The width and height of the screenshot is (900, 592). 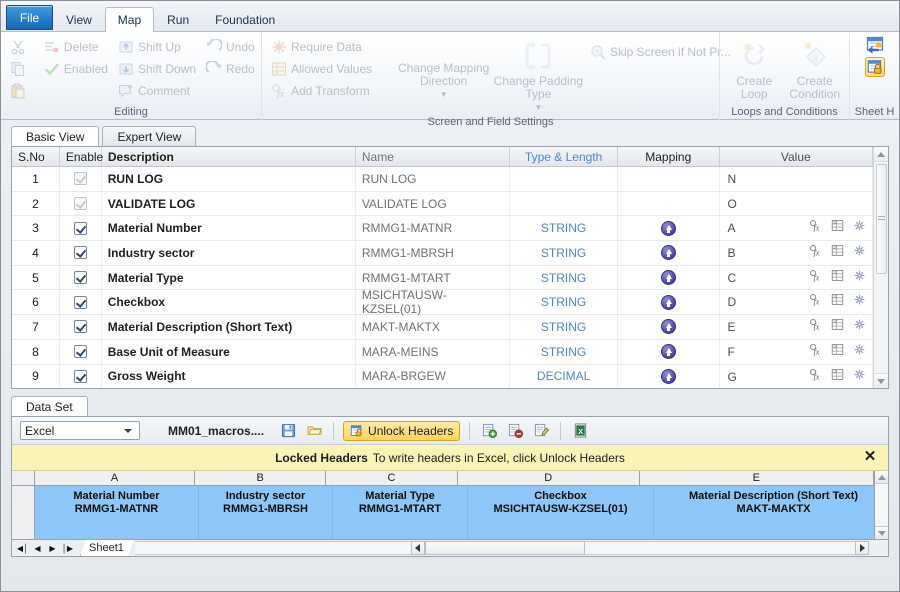 What do you see at coordinates (548, 478) in the screenshot?
I see `column-header-d: D` at bounding box center [548, 478].